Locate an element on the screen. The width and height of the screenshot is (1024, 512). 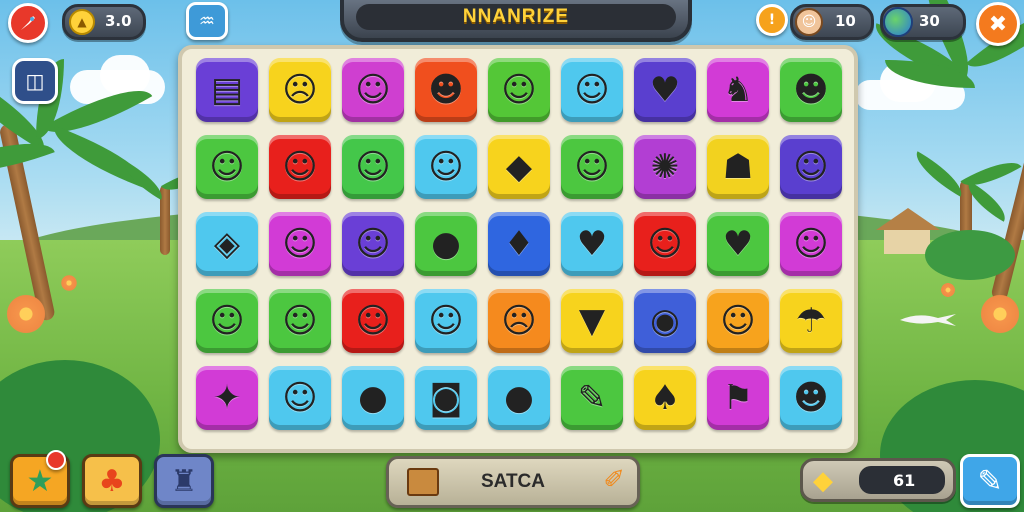
tile-r1-c1: ▤ is located at coordinates (227, 90).